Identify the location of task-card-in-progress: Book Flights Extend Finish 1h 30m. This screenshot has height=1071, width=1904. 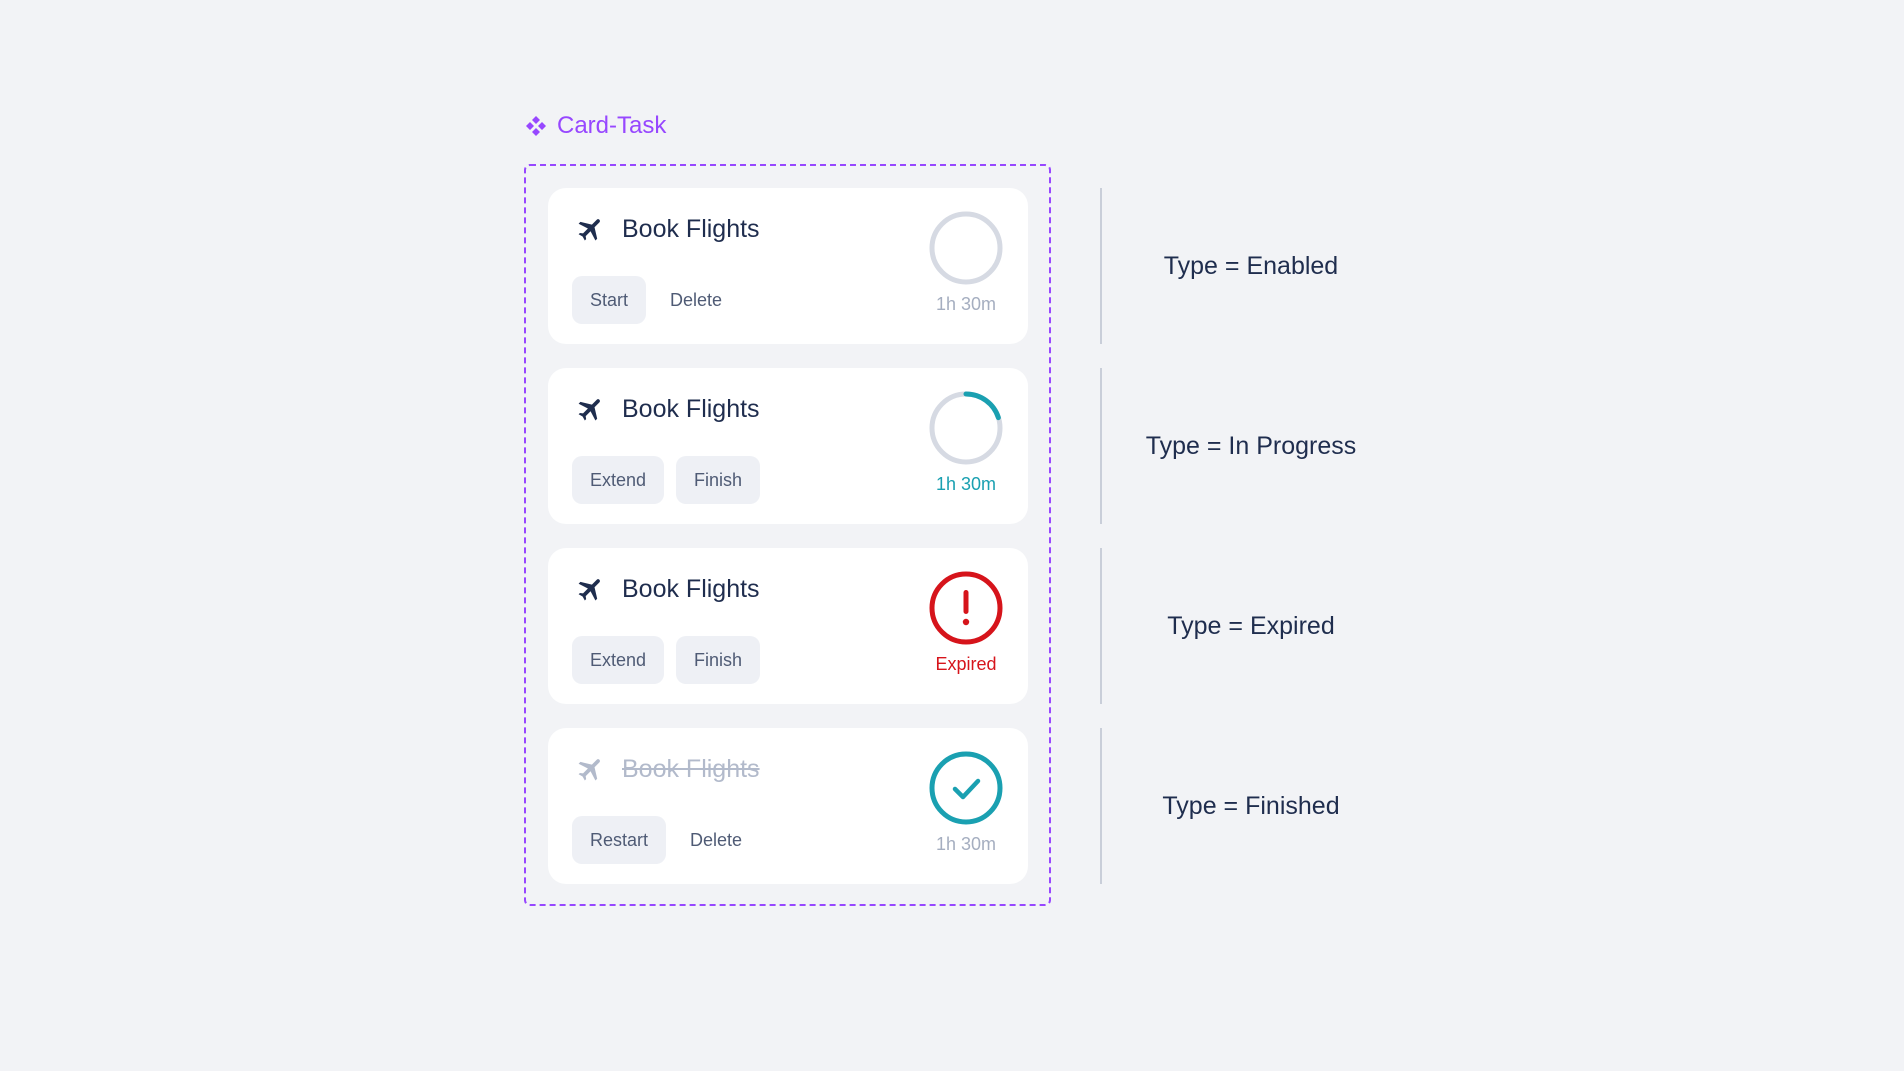
(788, 446).